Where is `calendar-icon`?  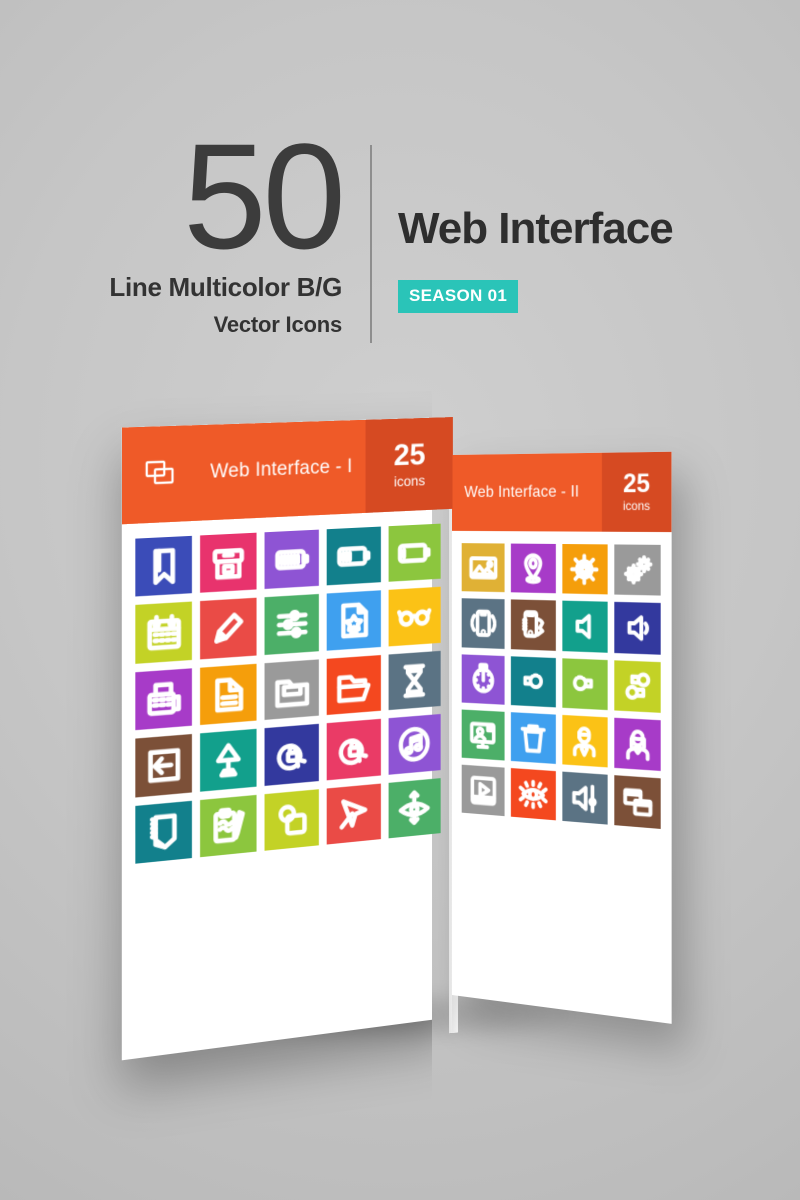
calendar-icon is located at coordinates (163, 633).